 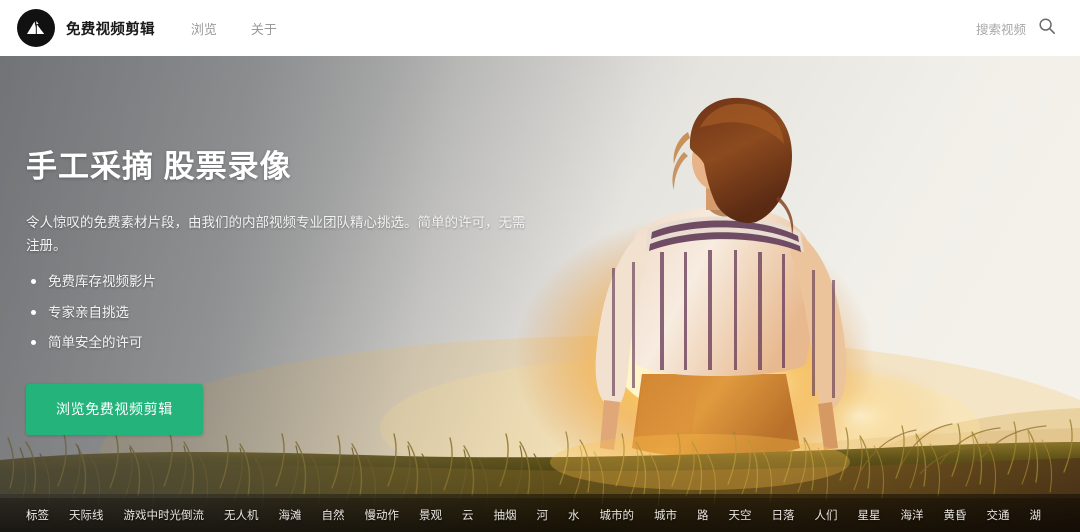 I want to click on hero-feature-list: 免费库存视频影片 专家亲自挑选 简单安全的许可, so click(x=286, y=313).